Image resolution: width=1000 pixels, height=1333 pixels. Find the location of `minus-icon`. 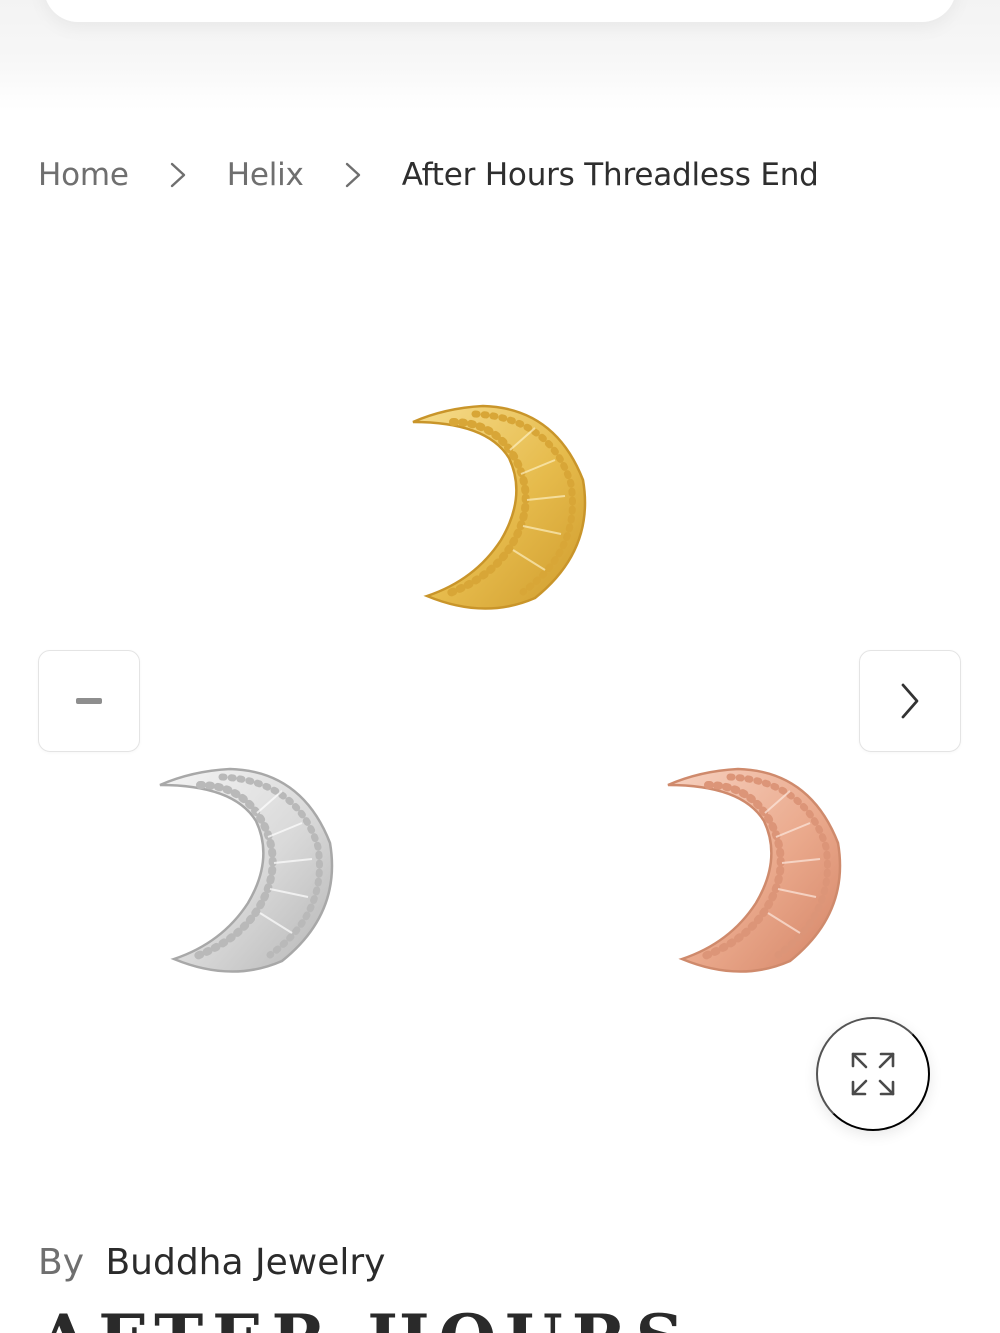

minus-icon is located at coordinates (89, 701).